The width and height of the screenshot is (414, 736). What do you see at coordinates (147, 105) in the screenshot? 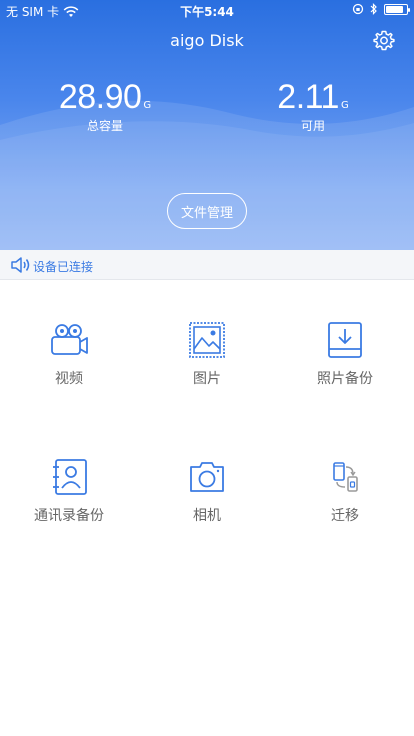
I see `total-capacity-unit: G` at bounding box center [147, 105].